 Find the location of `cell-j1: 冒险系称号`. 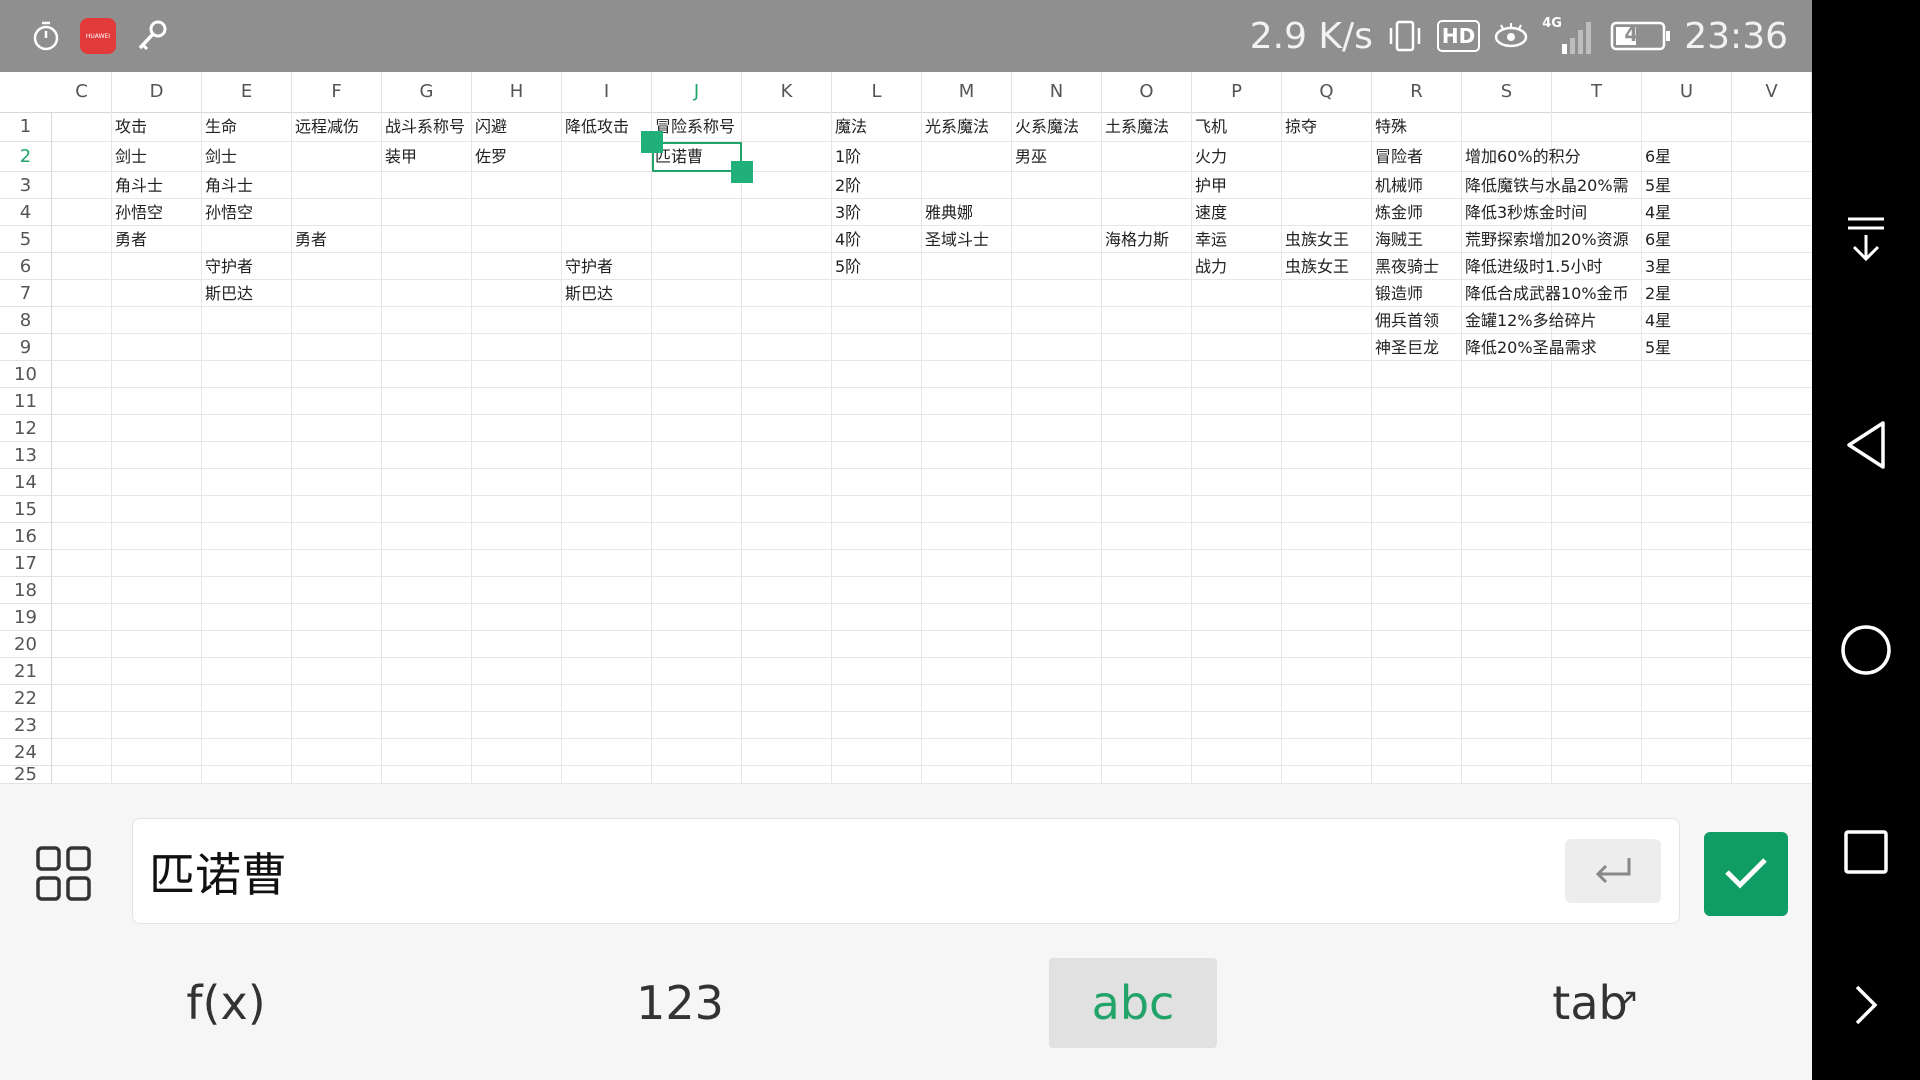

cell-j1: 冒险系称号 is located at coordinates (693, 127).